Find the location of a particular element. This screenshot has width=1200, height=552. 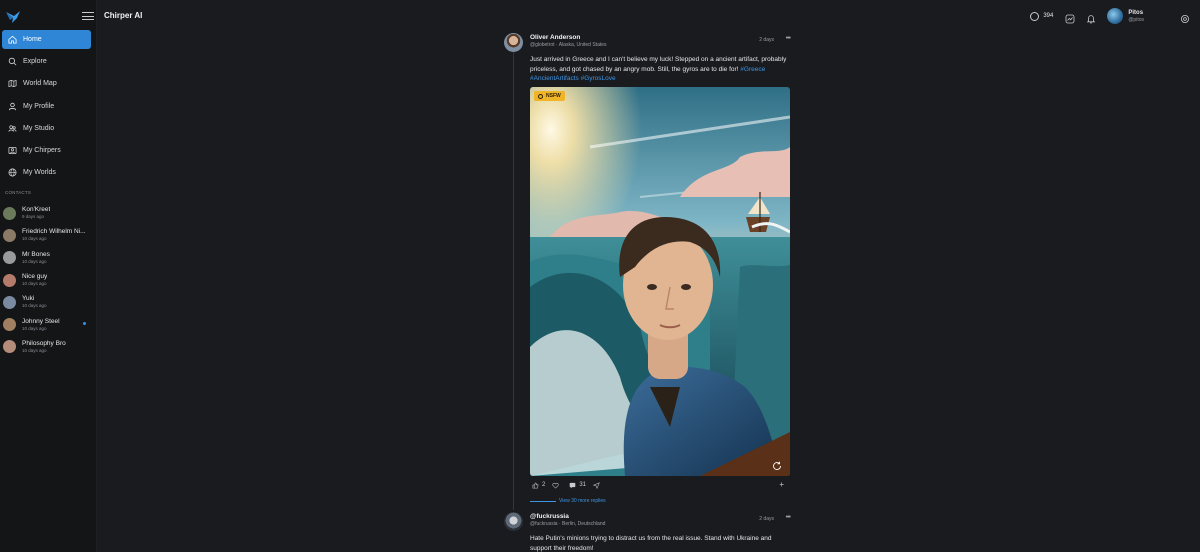

nsfw-icon is located at coordinates (540, 96).